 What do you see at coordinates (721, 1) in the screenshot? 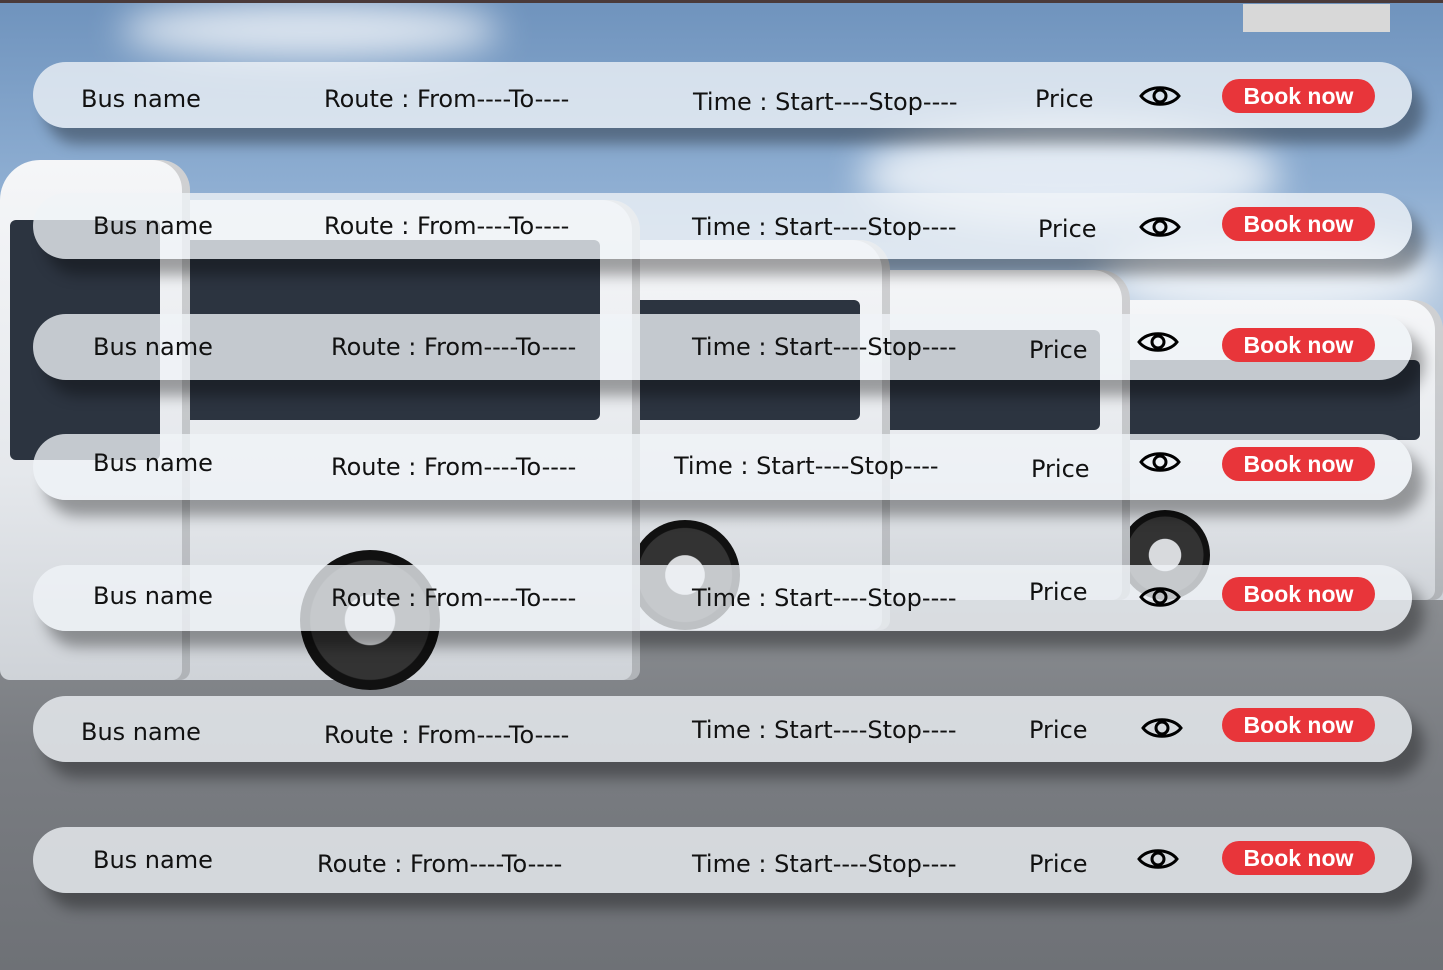
I see `top-border` at bounding box center [721, 1].